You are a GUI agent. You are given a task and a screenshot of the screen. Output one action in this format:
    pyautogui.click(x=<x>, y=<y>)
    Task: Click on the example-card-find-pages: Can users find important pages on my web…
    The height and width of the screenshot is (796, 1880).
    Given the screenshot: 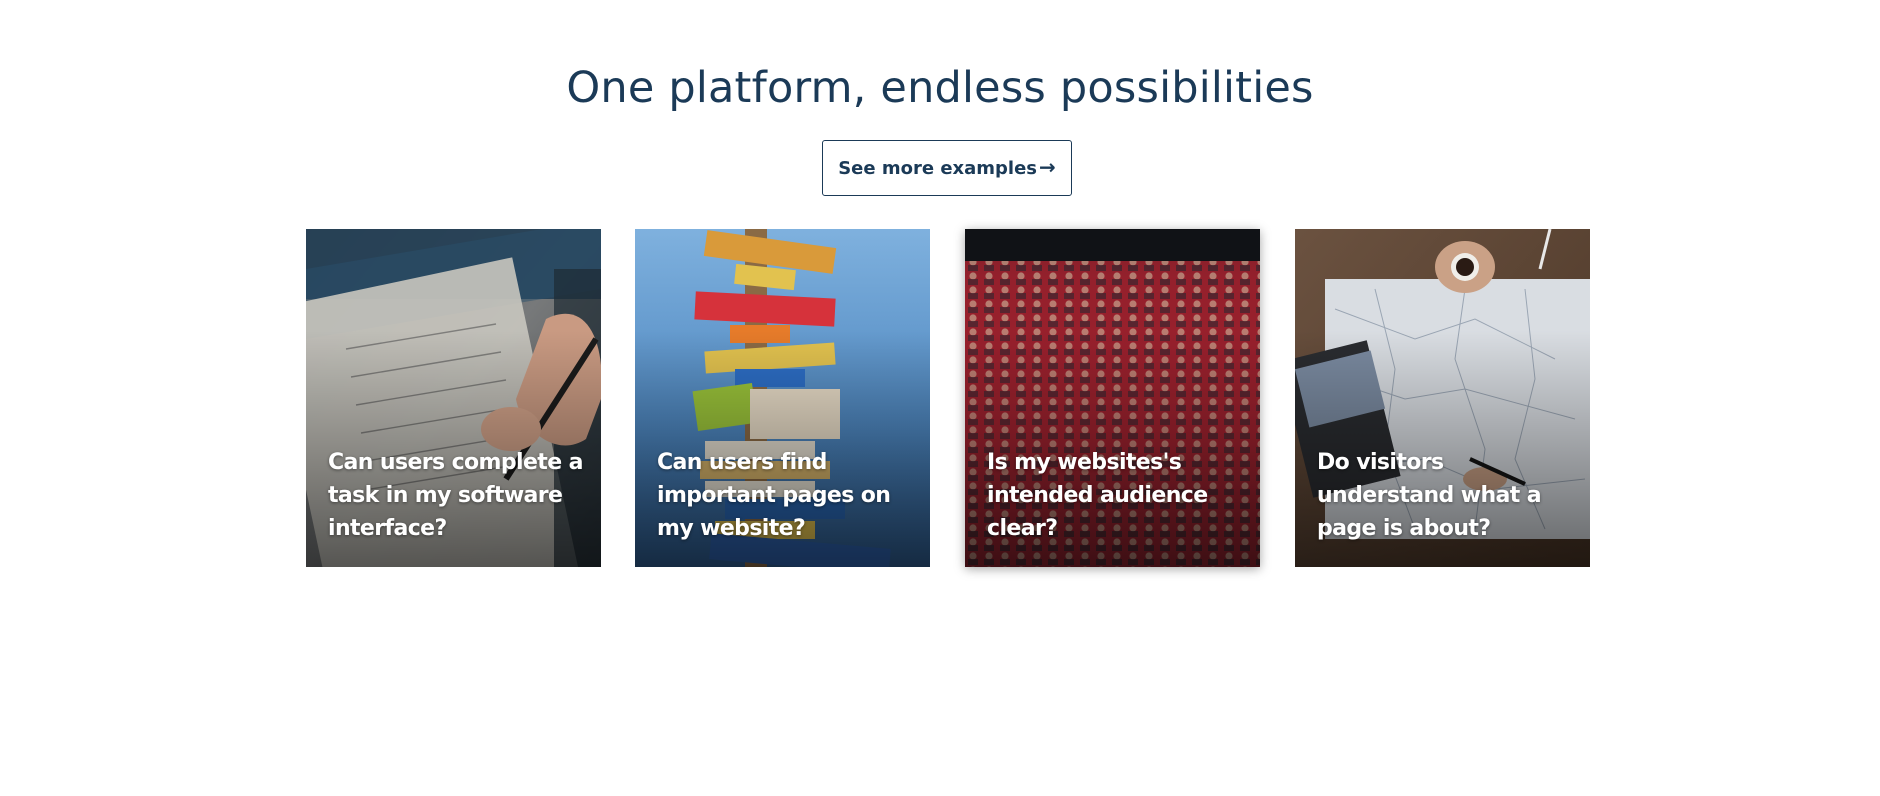 What is the action you would take?
    pyautogui.click(x=782, y=398)
    